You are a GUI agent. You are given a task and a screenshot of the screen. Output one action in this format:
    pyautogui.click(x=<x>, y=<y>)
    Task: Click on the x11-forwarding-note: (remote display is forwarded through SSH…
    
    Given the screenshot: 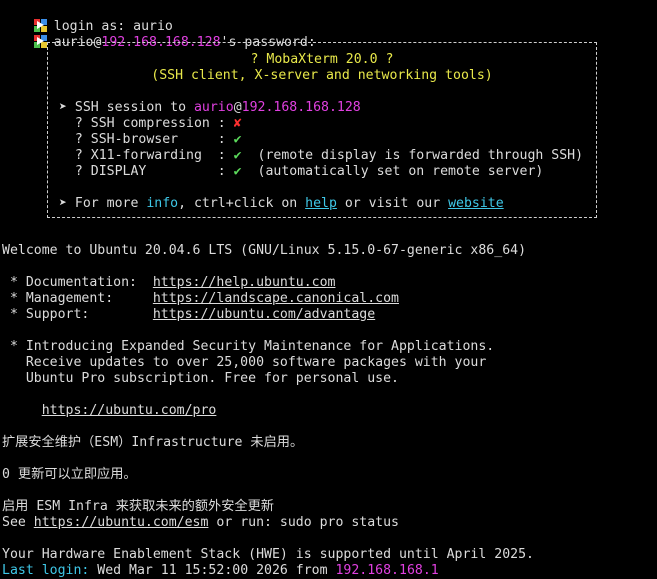 What is the action you would take?
    pyautogui.click(x=412, y=155)
    